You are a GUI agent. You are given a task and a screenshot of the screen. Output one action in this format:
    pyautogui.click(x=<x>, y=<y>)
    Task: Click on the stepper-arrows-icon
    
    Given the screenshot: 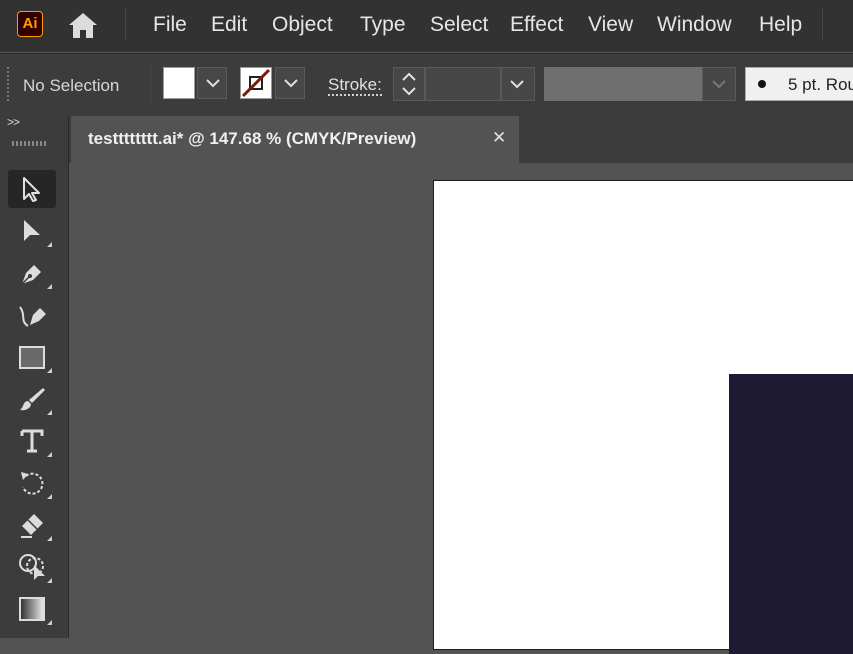 What is the action you would take?
    pyautogui.click(x=409, y=84)
    